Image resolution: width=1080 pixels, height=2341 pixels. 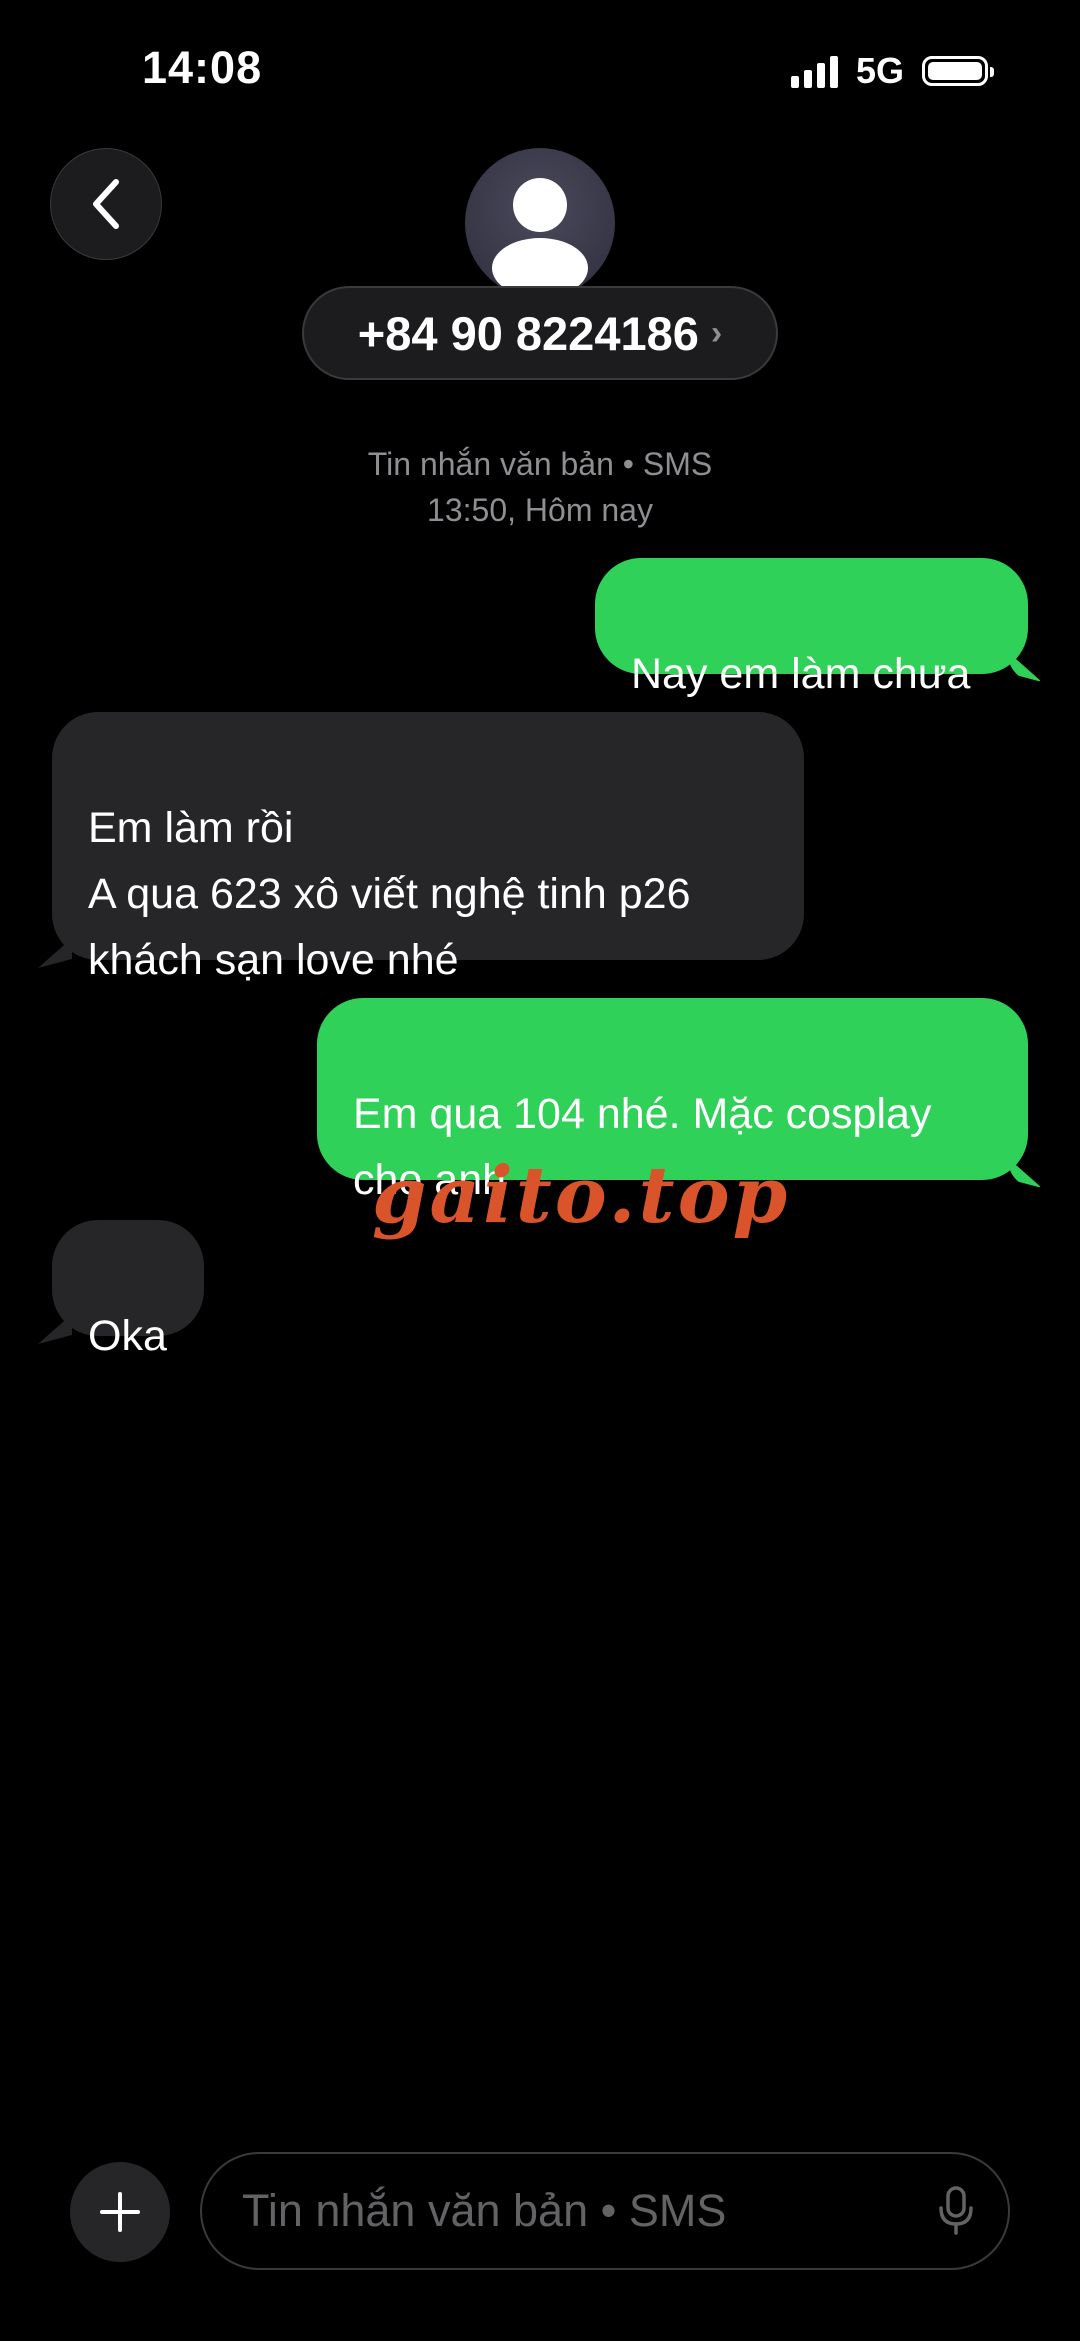 What do you see at coordinates (202, 67) in the screenshot?
I see `status-time: 14:08` at bounding box center [202, 67].